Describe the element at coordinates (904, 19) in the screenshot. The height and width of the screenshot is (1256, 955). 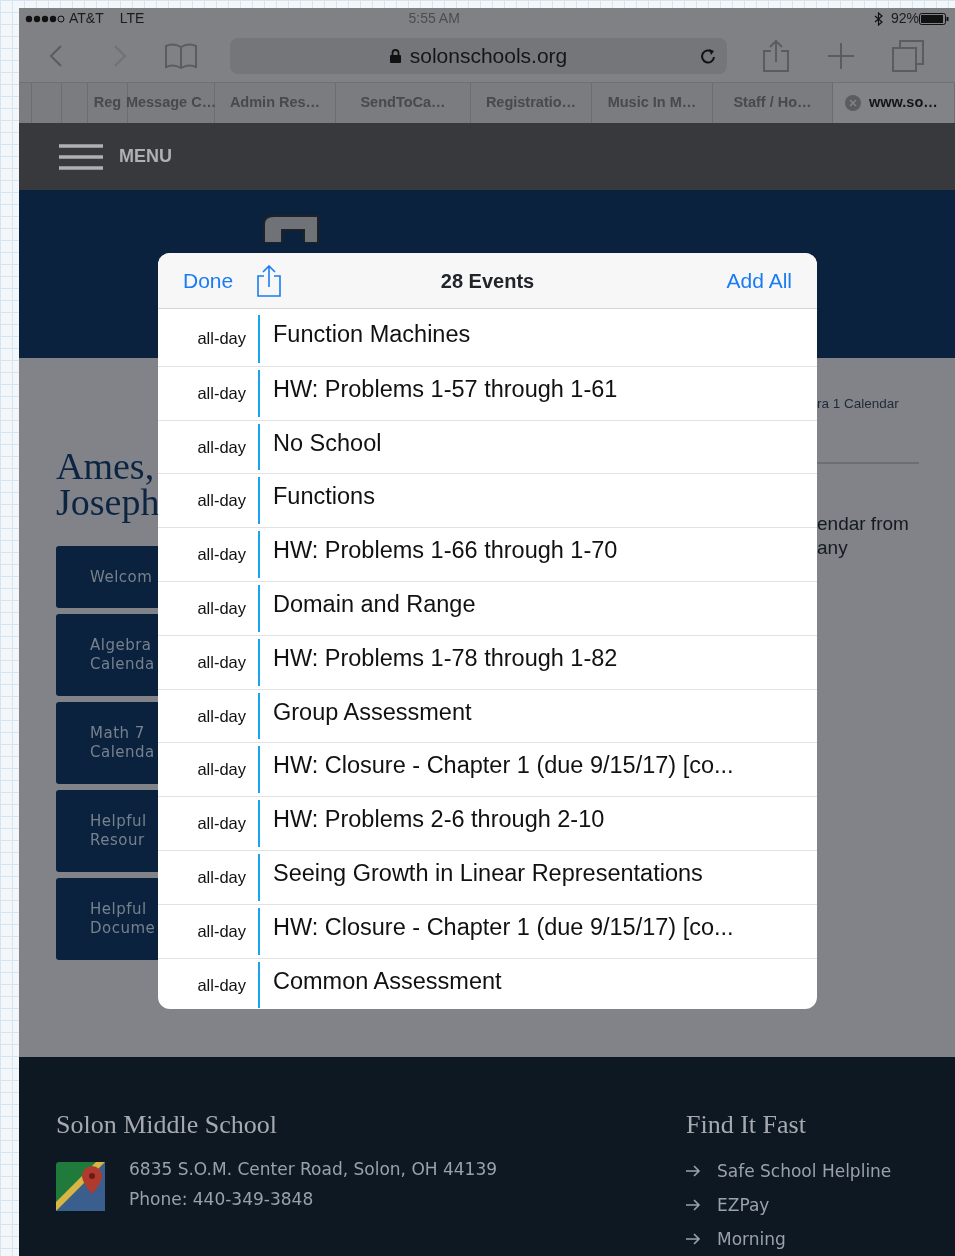
I see `battery-label: 92%` at that location.